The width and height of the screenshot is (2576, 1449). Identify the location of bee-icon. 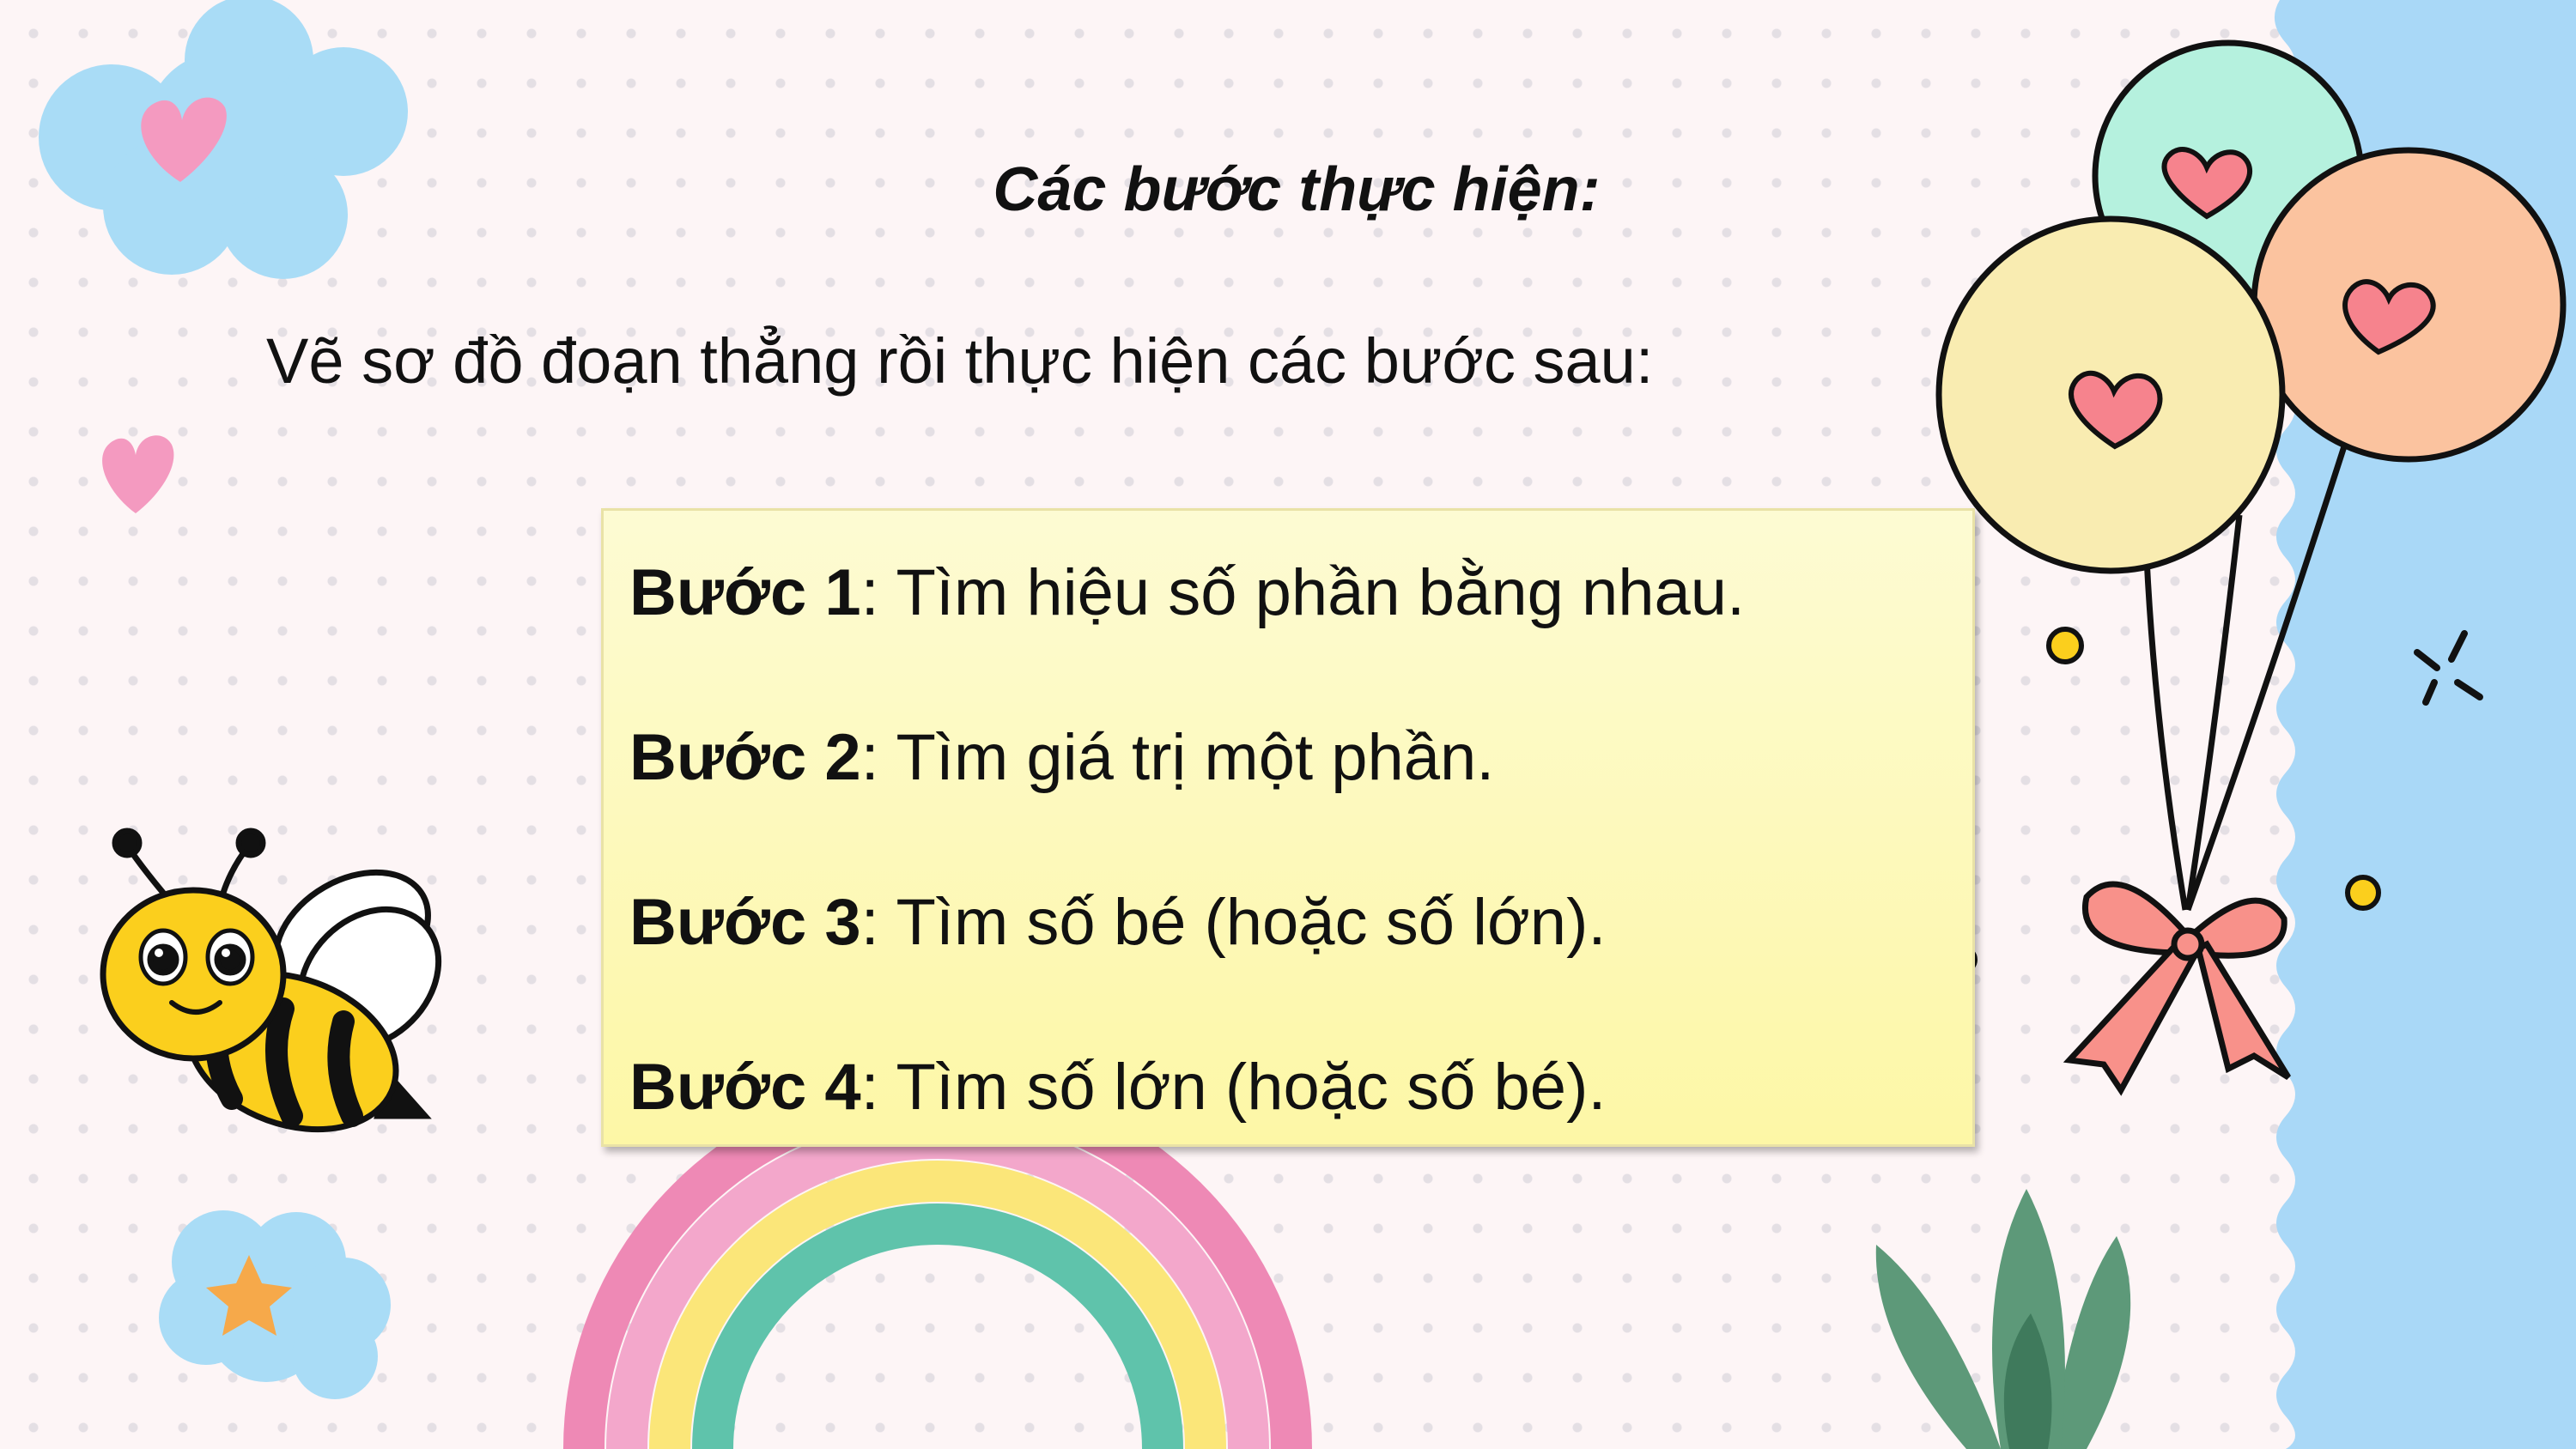
(271, 980).